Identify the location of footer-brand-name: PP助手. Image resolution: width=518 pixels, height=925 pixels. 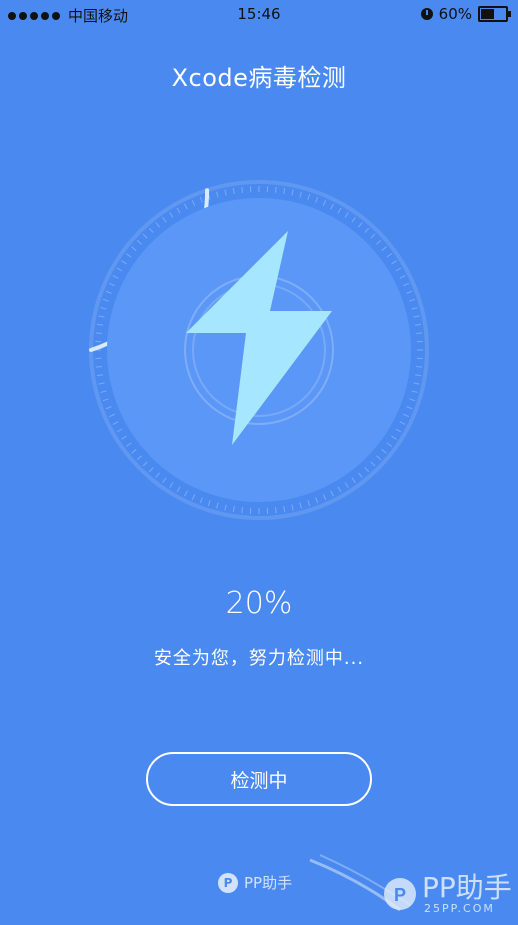
(268, 882).